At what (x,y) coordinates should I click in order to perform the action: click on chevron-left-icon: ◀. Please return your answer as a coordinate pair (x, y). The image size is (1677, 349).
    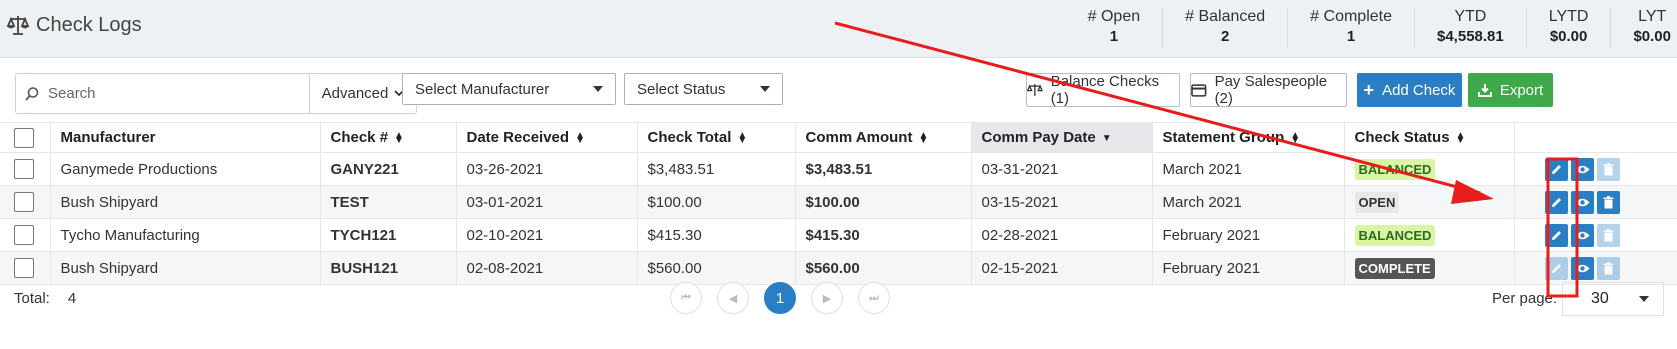
    Looking at the image, I should click on (733, 298).